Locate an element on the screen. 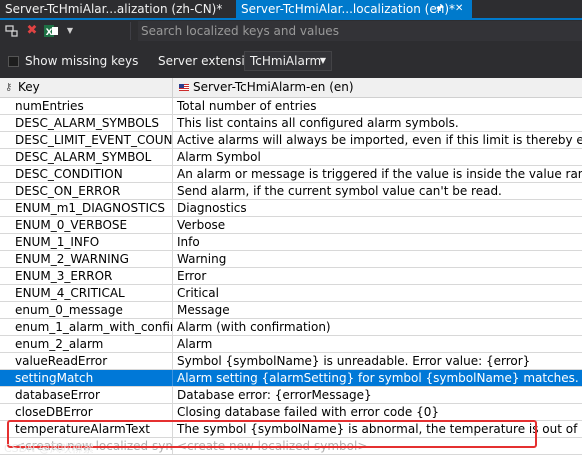  key-cell: ENUM_0_VERBOSE is located at coordinates (86, 225).